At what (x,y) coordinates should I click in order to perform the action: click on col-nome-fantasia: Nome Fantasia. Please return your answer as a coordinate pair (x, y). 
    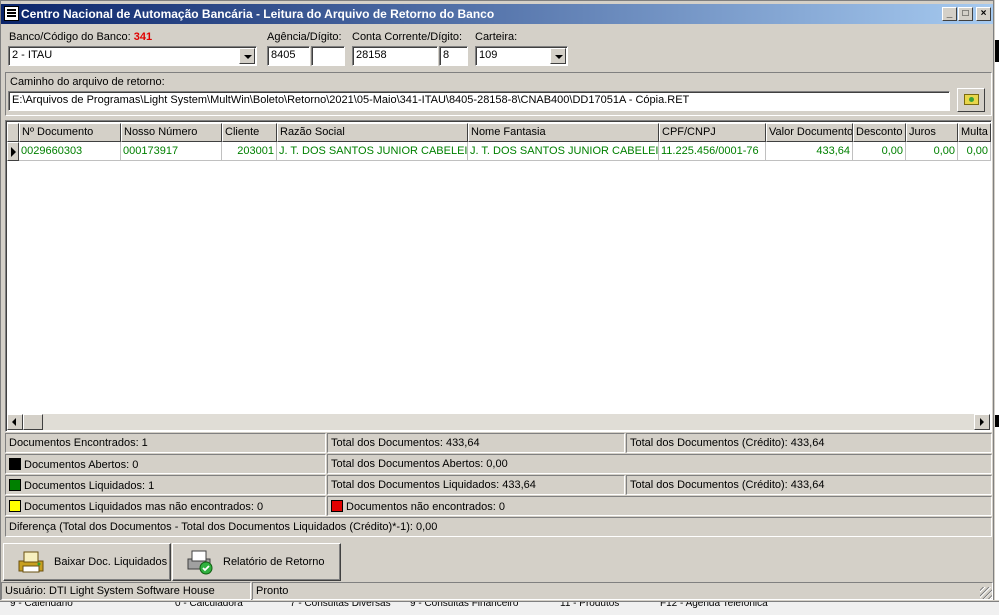
    Looking at the image, I should click on (563, 132).